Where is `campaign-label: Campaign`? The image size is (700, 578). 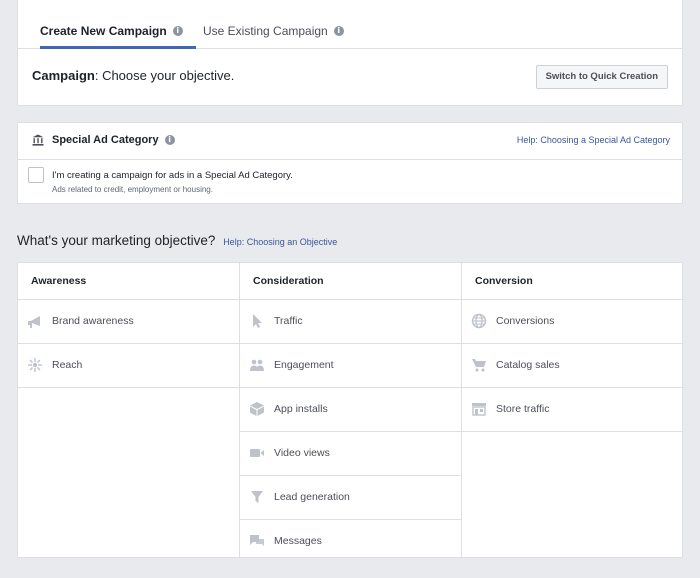
campaign-label: Campaign is located at coordinates (63, 75).